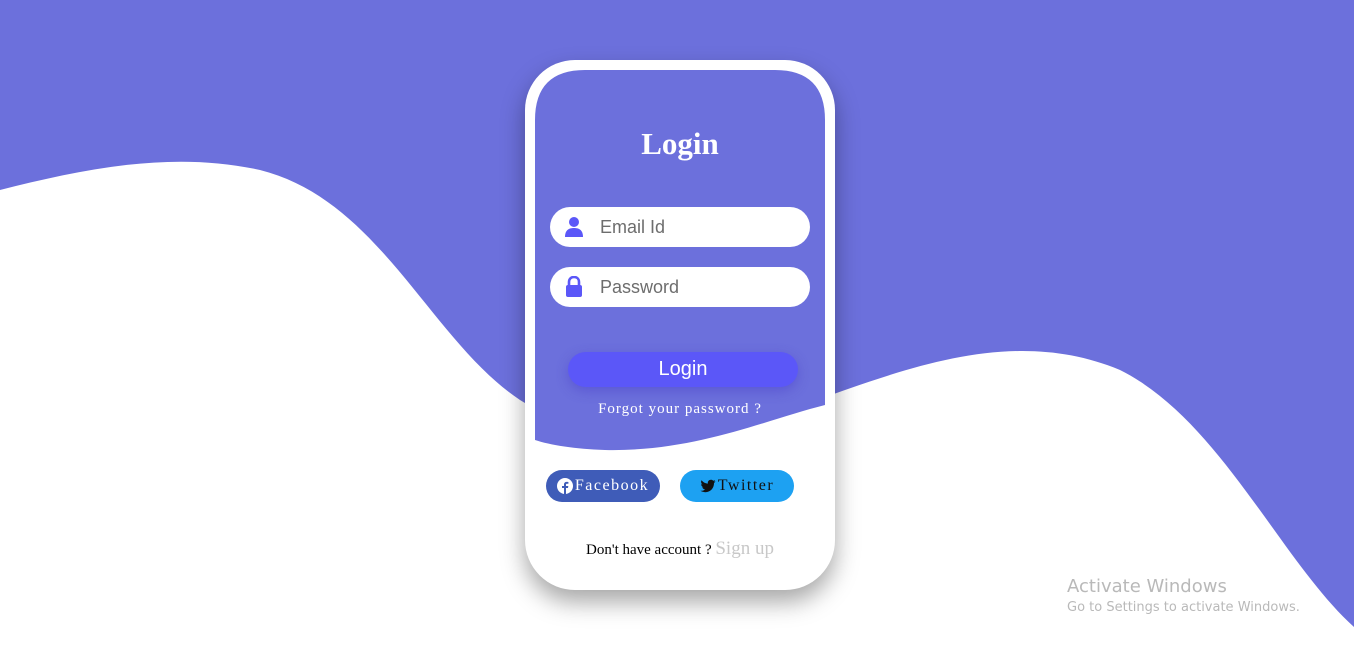 This screenshot has height=645, width=1354. Describe the element at coordinates (574, 227) in the screenshot. I see `user-icon` at that location.